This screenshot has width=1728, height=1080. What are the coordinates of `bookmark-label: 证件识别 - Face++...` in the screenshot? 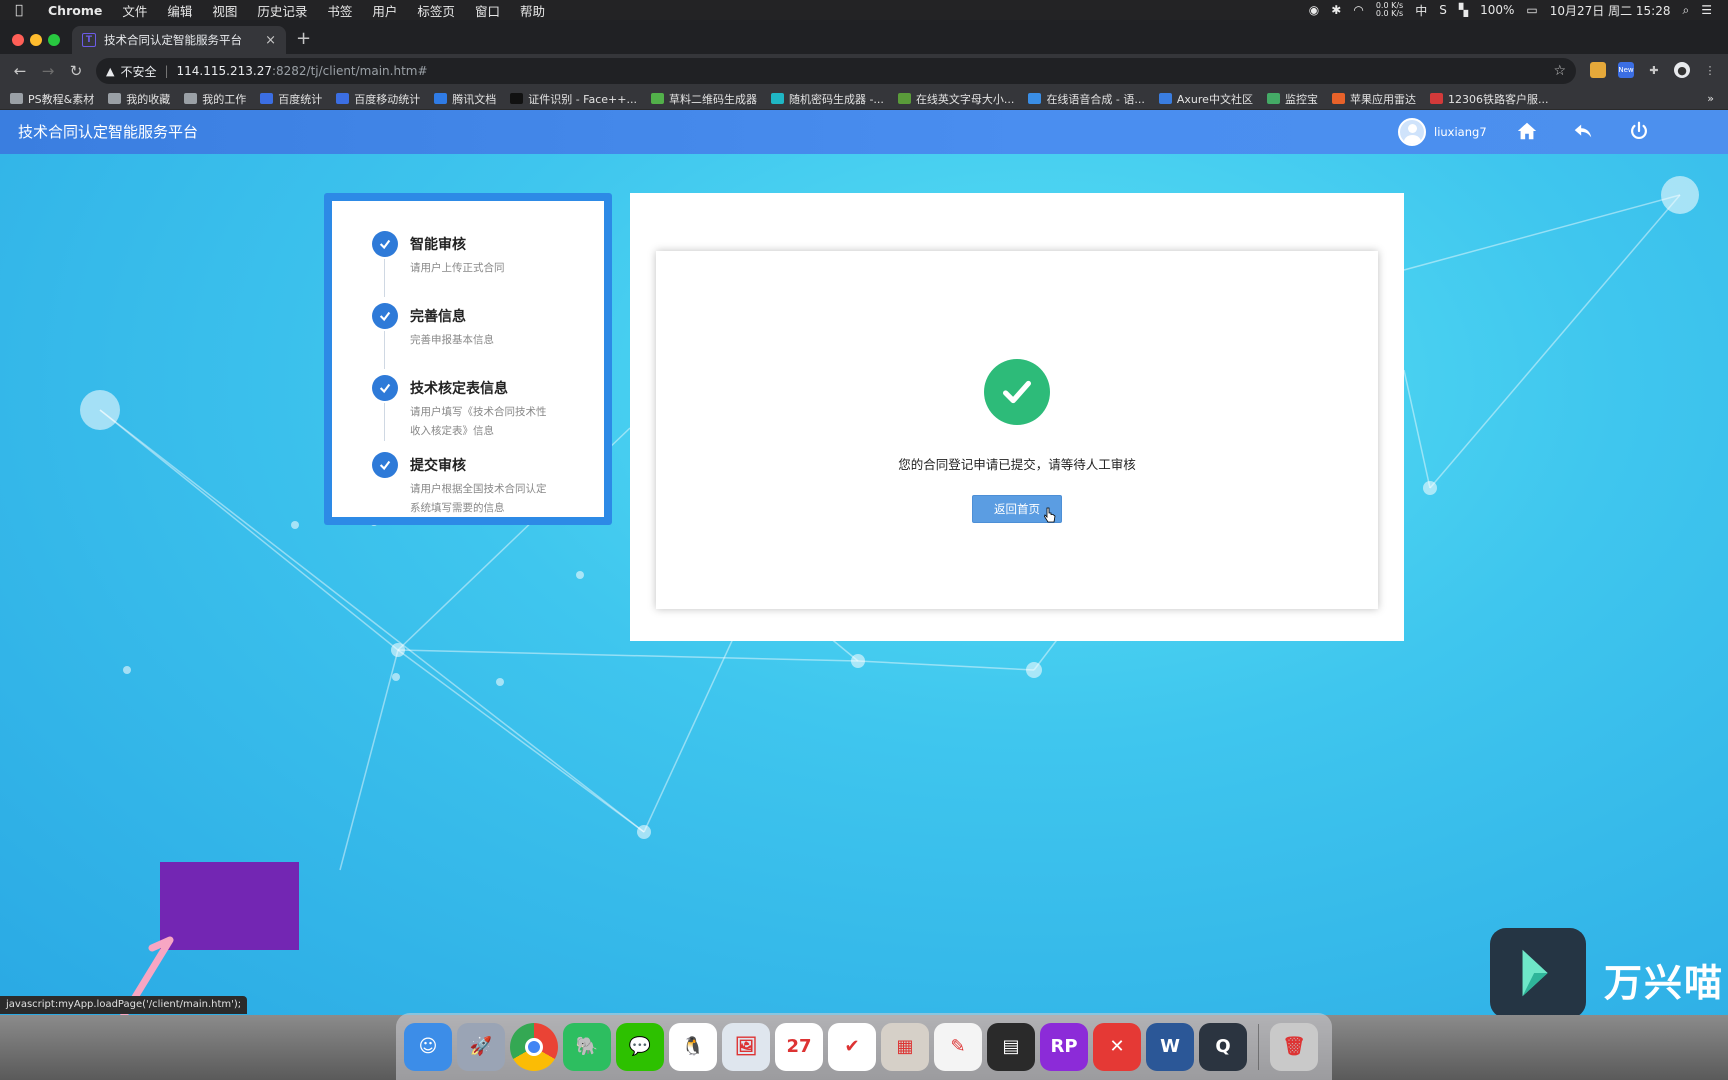 It's located at (582, 99).